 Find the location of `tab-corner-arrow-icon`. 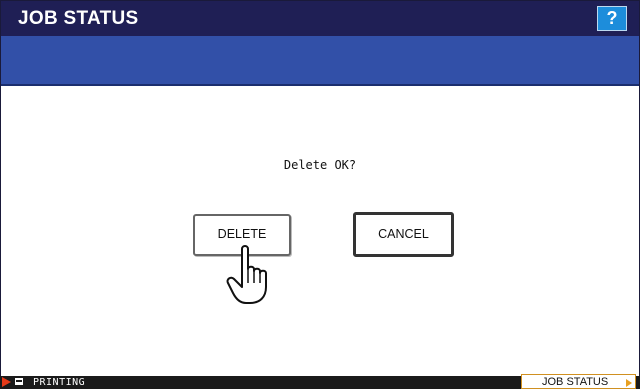

tab-corner-arrow-icon is located at coordinates (629, 383).